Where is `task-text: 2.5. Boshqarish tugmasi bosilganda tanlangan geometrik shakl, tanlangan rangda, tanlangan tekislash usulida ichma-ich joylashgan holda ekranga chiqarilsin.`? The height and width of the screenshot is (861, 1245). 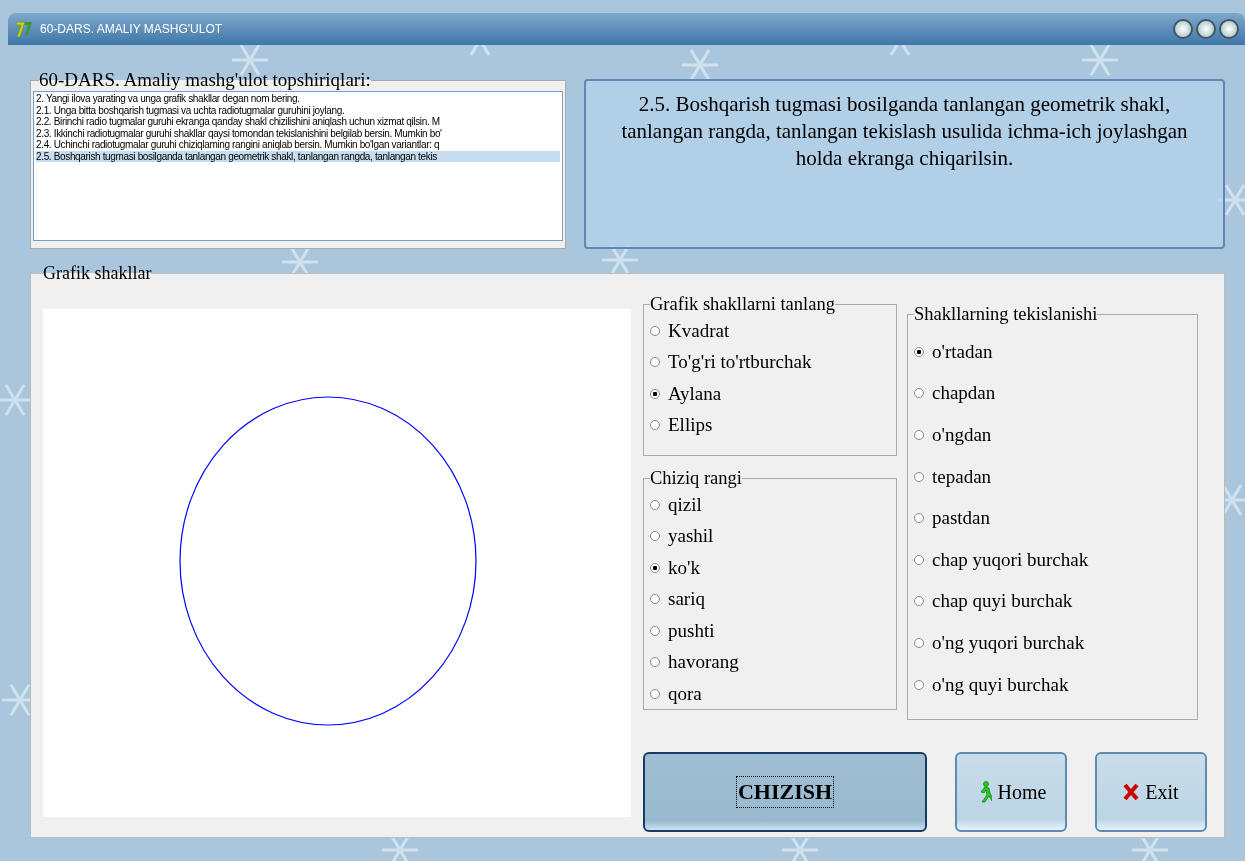
task-text: 2.5. Boshqarish tugmasi bosilganda tanlangan geometrik shakl, tanlangan rangda, tanlangan tekislash usulida ichma-ich joylashgan holda ekranga chiqarilsin. is located at coordinates (904, 131).